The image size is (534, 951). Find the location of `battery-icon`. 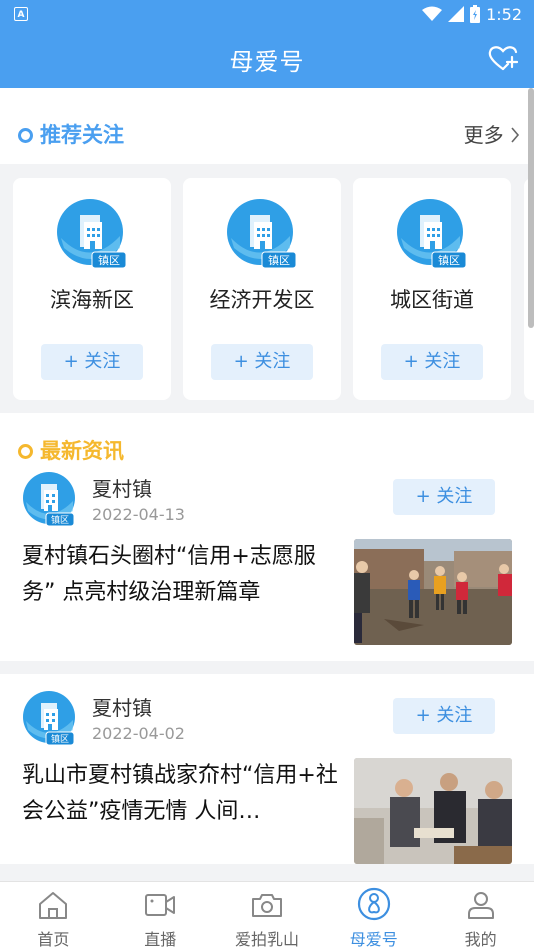

battery-icon is located at coordinates (475, 14).